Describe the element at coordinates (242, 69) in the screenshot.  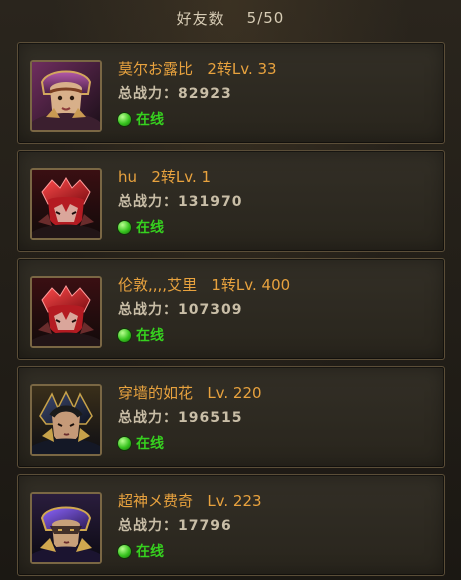
I see `friend-rank: 2转Lv. 33` at that location.